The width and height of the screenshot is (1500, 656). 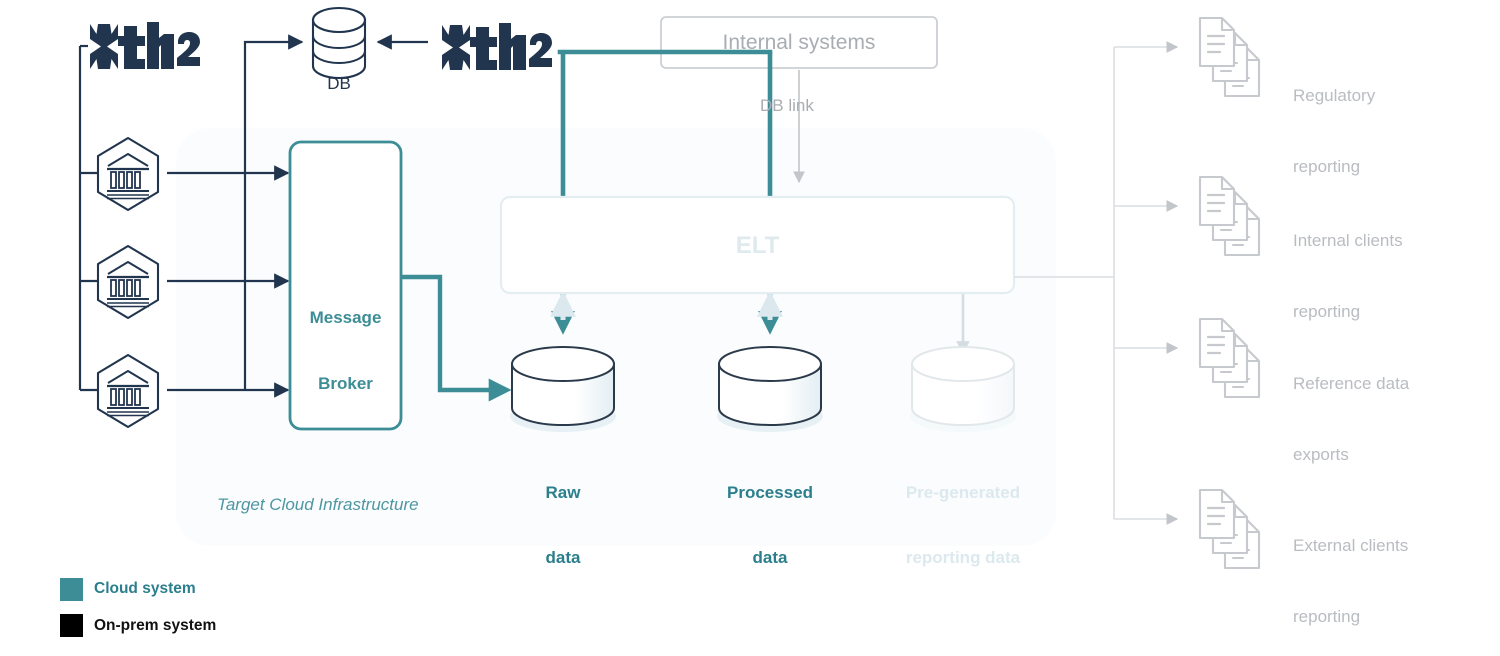 What do you see at coordinates (155, 625) in the screenshot?
I see `legend-label-onprem: On-prem system` at bounding box center [155, 625].